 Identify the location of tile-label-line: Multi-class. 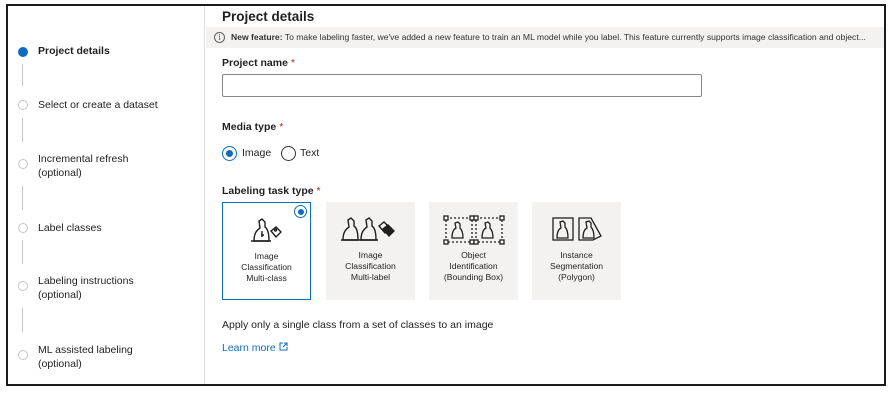
(266, 278).